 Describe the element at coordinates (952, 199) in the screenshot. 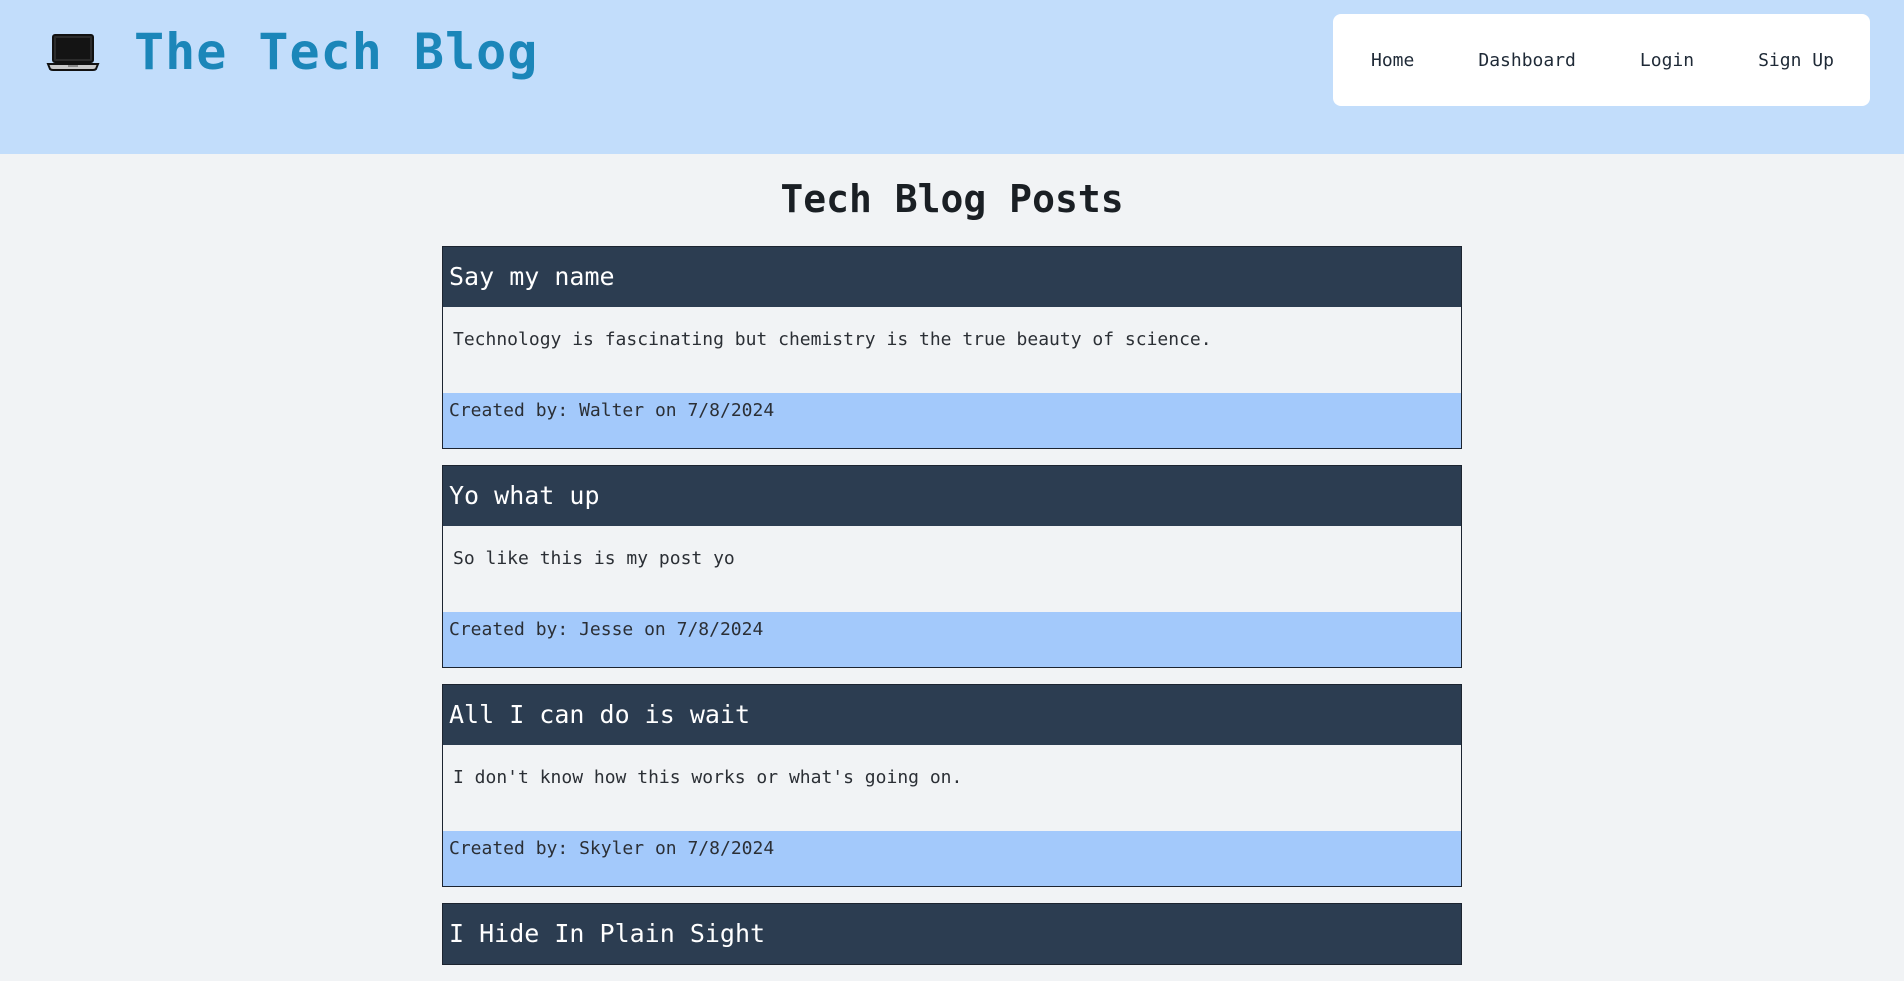

I see `page-title: Tech Blog Posts` at that location.